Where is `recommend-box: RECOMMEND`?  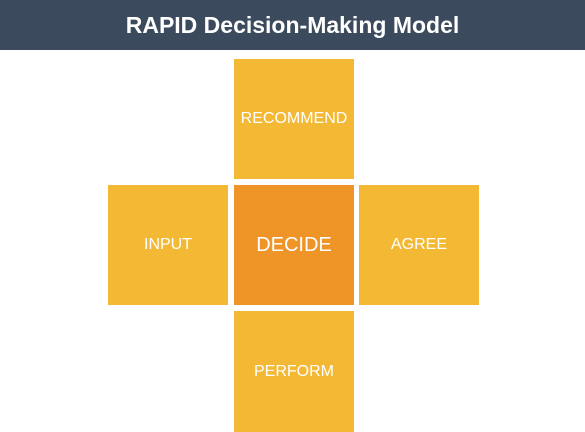 recommend-box: RECOMMEND is located at coordinates (294, 119).